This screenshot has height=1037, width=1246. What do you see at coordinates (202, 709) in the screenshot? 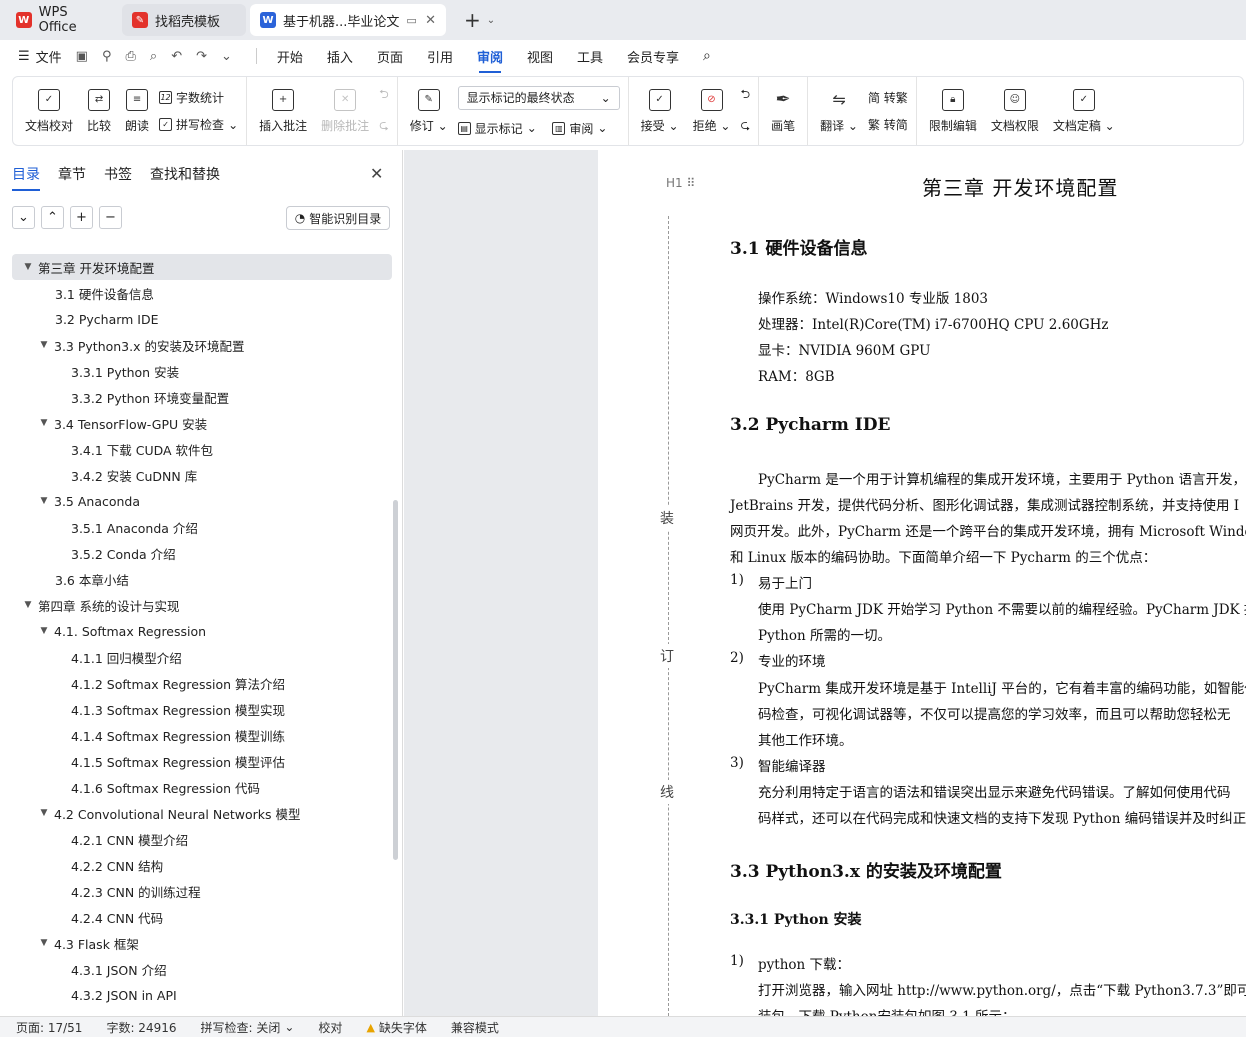
I see `toc-item: 4.1.3 Softmax Regression 模型实现` at bounding box center [202, 709].